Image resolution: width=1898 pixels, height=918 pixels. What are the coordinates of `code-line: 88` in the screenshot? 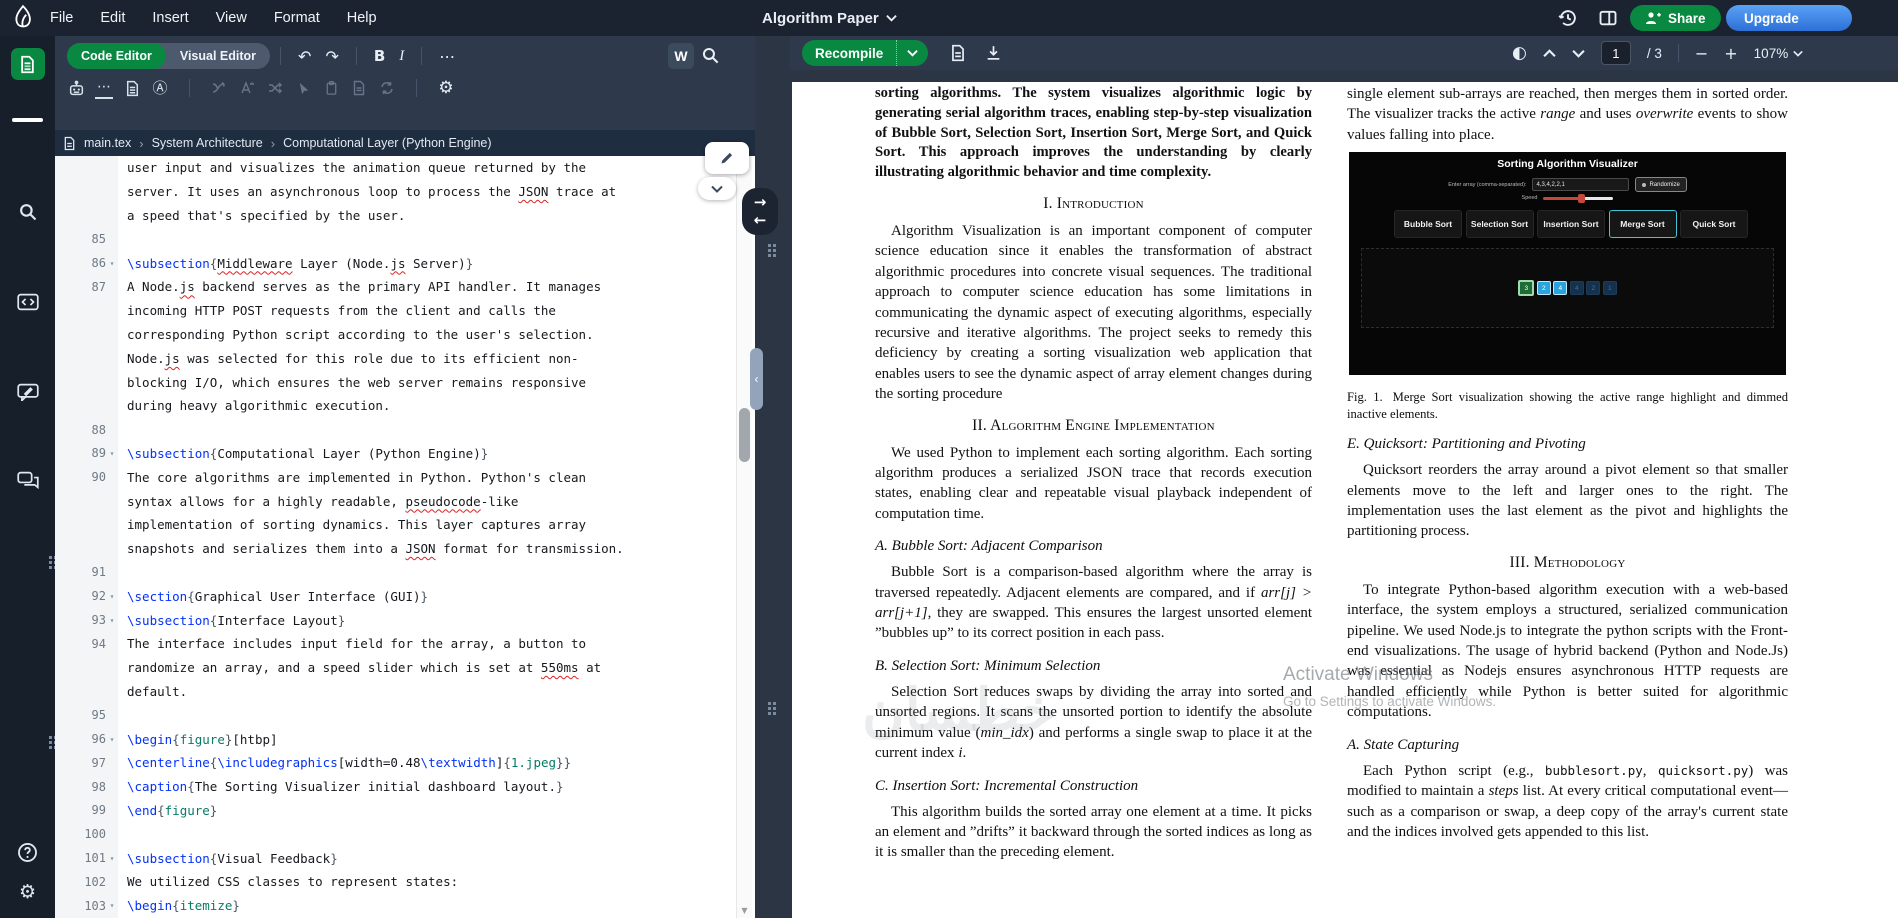 It's located at (405, 429).